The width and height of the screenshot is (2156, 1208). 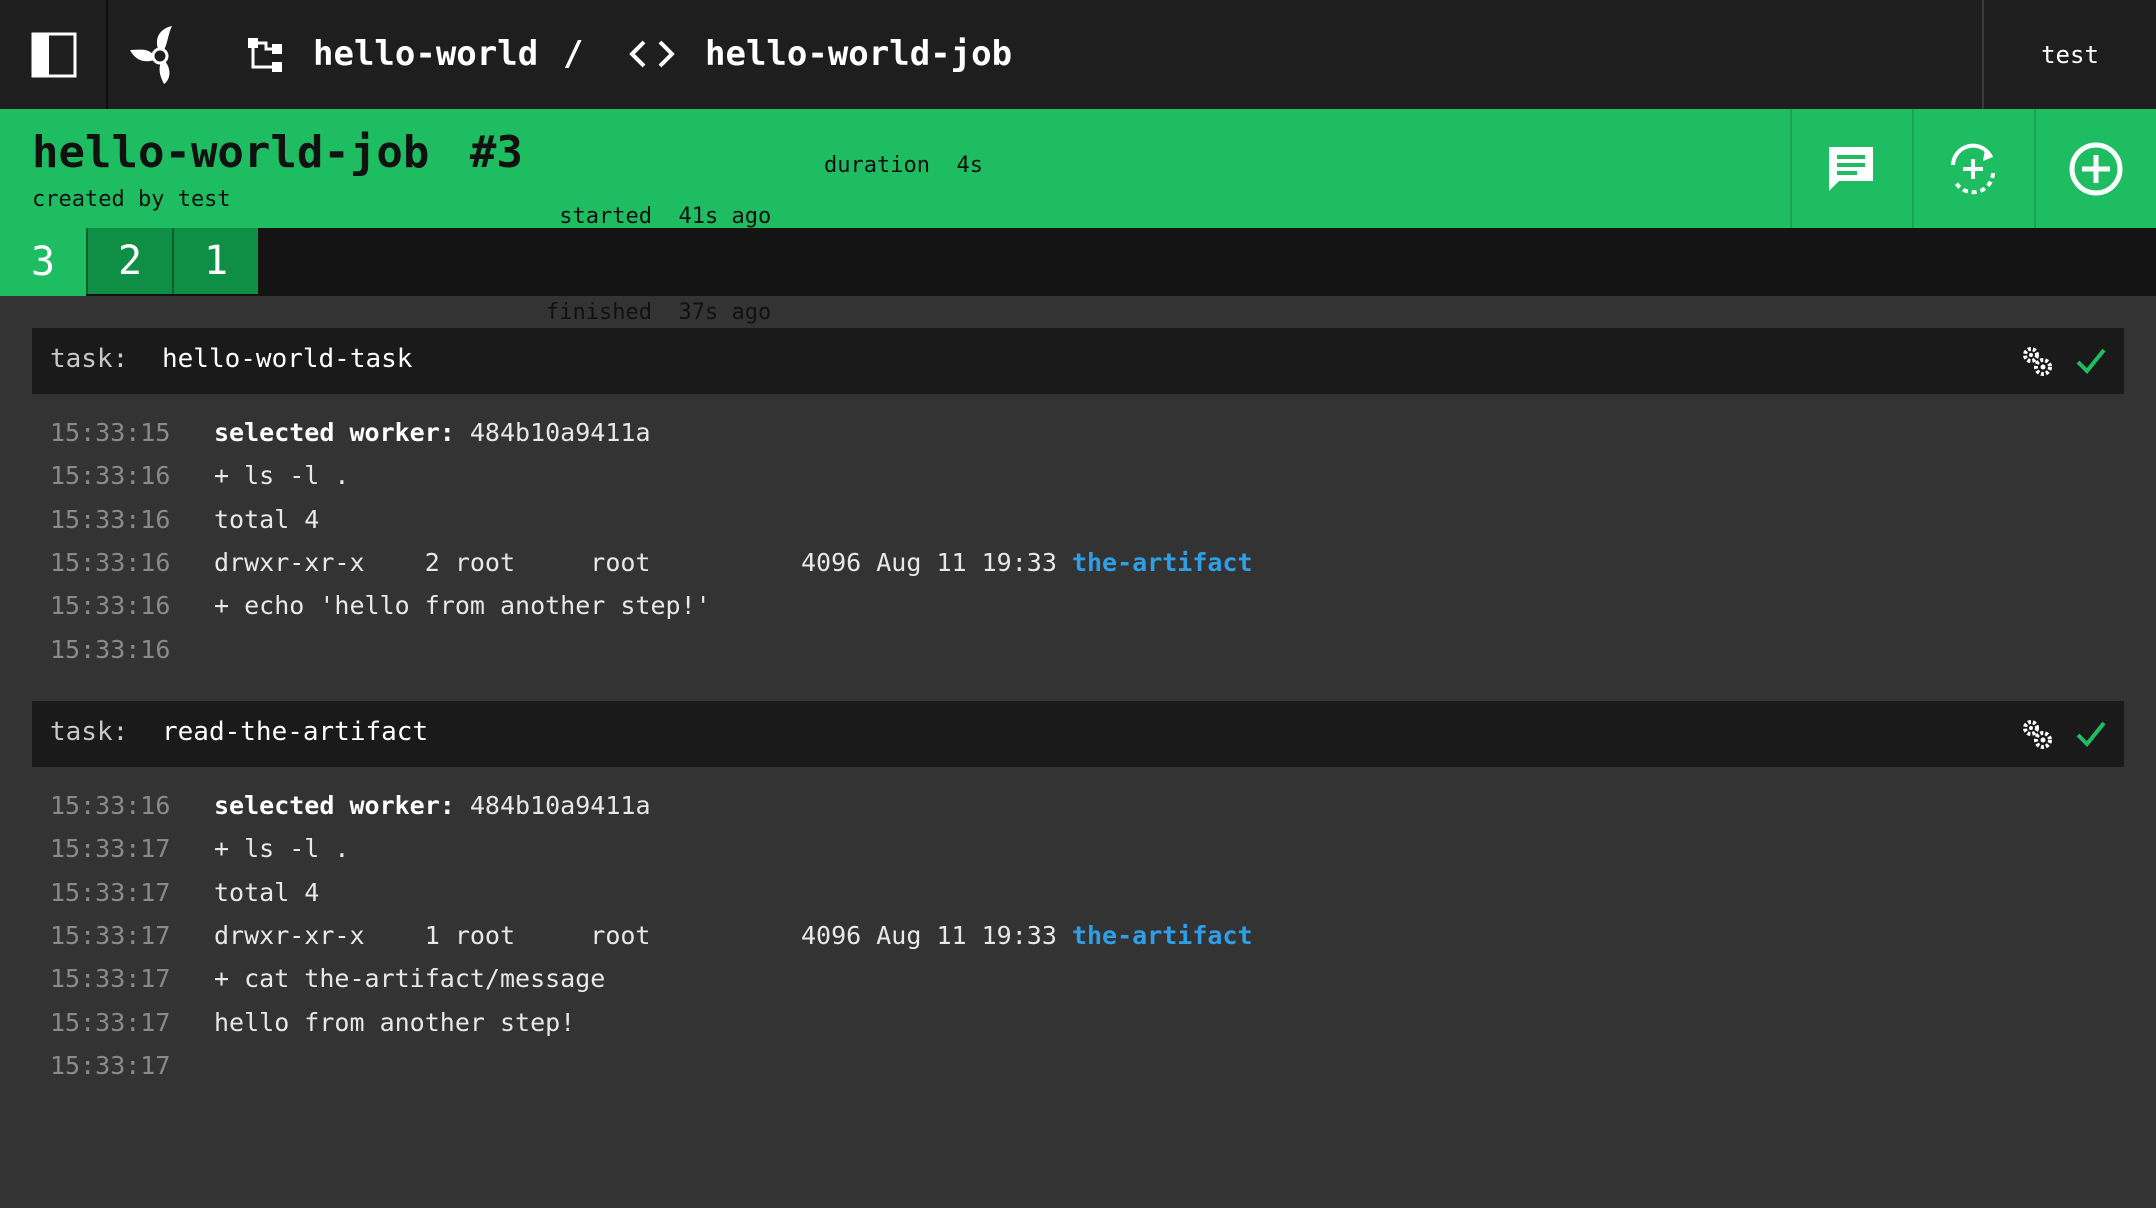 I want to click on trigger-build-button, so click(x=2095, y=168).